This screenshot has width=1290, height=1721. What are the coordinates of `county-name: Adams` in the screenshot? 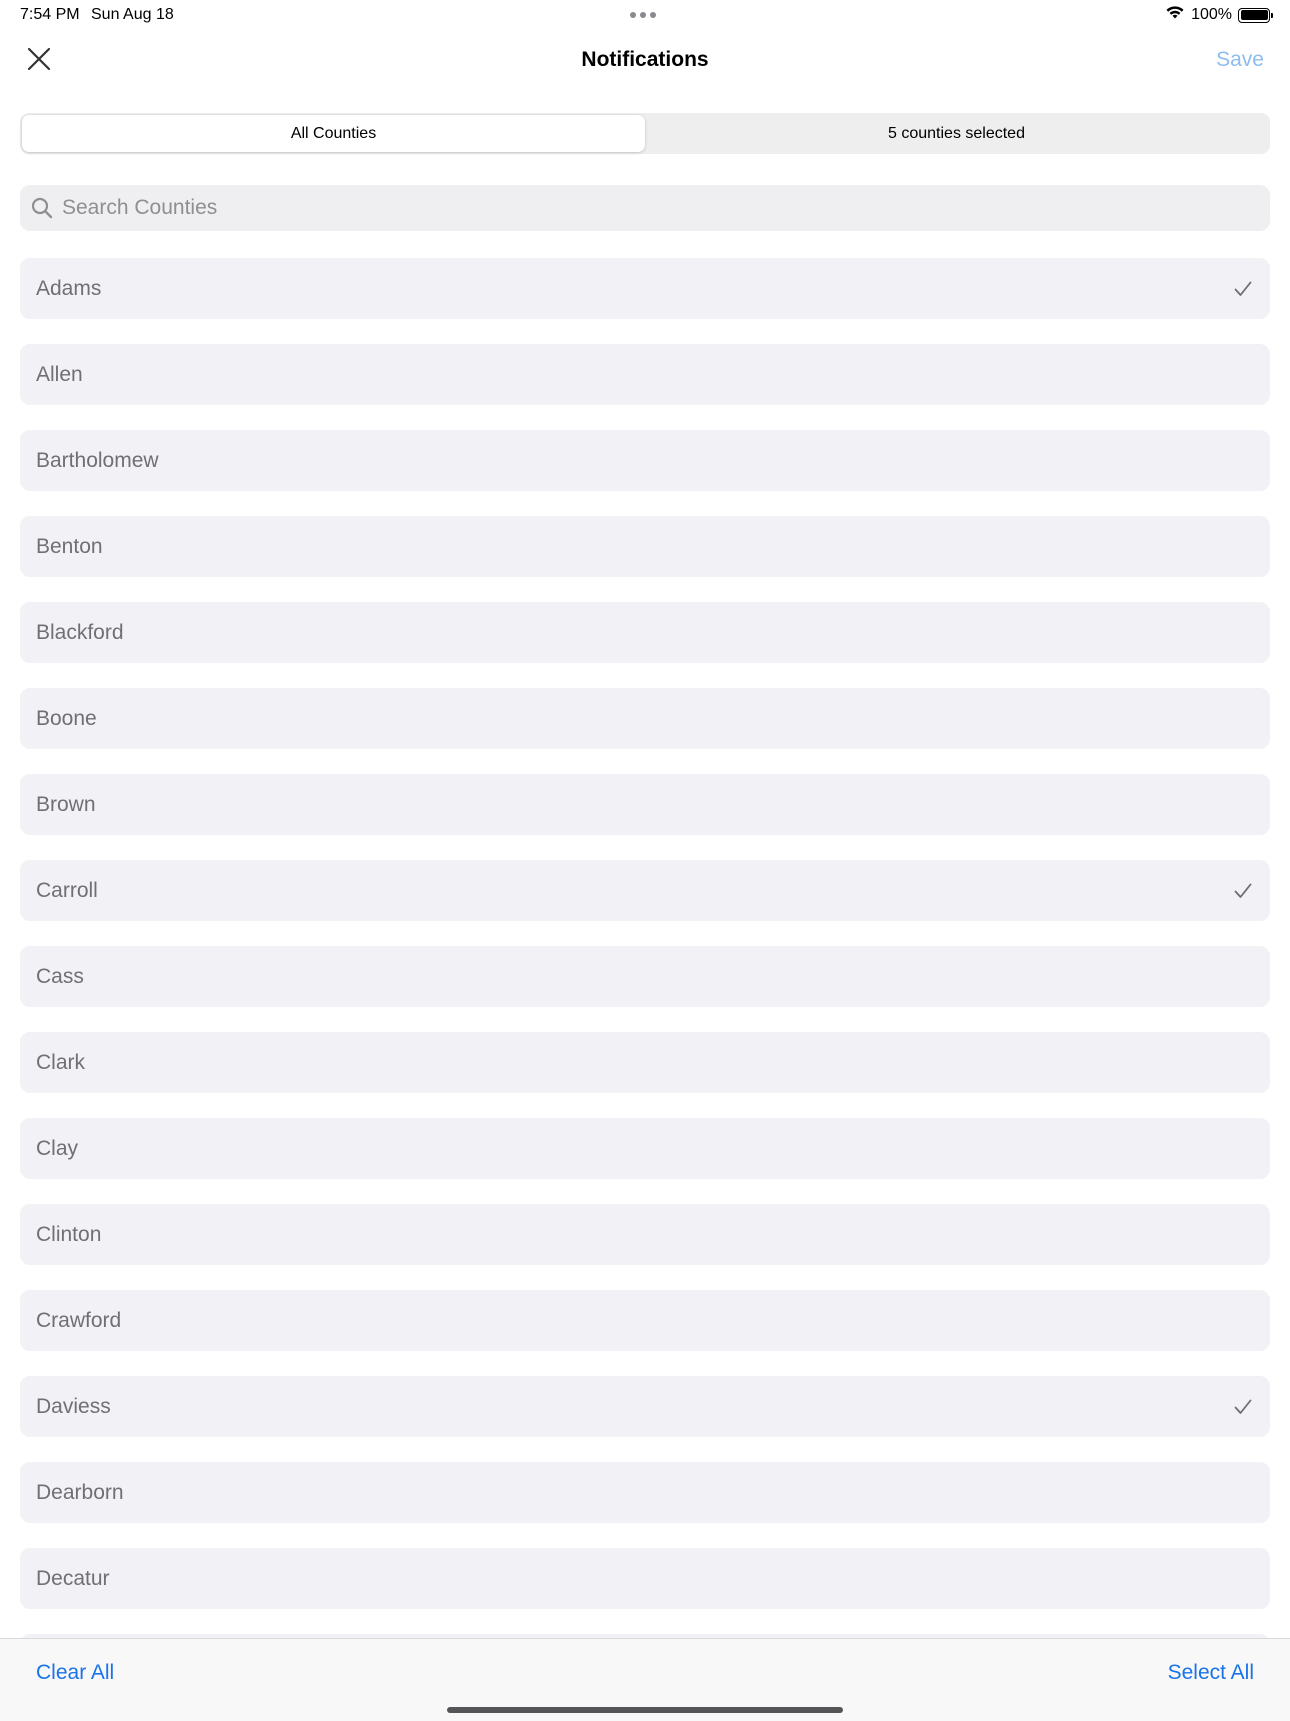 It's located at (69, 288).